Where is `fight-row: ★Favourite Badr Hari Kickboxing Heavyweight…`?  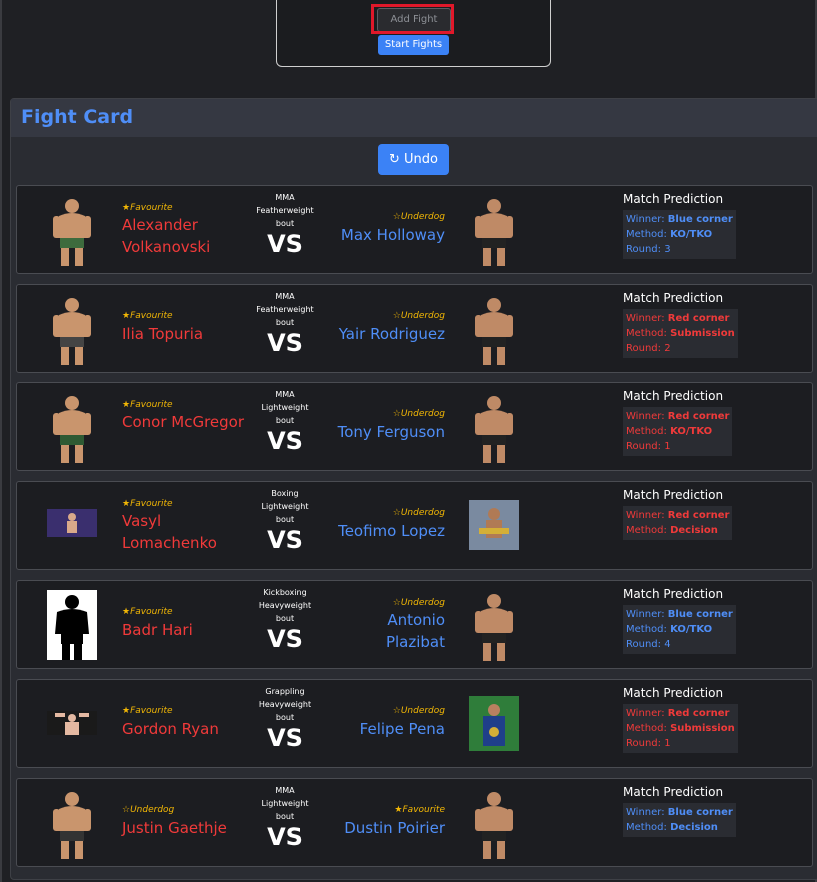 fight-row: ★Favourite Badr Hari Kickboxing Heavyweight… is located at coordinates (414, 624).